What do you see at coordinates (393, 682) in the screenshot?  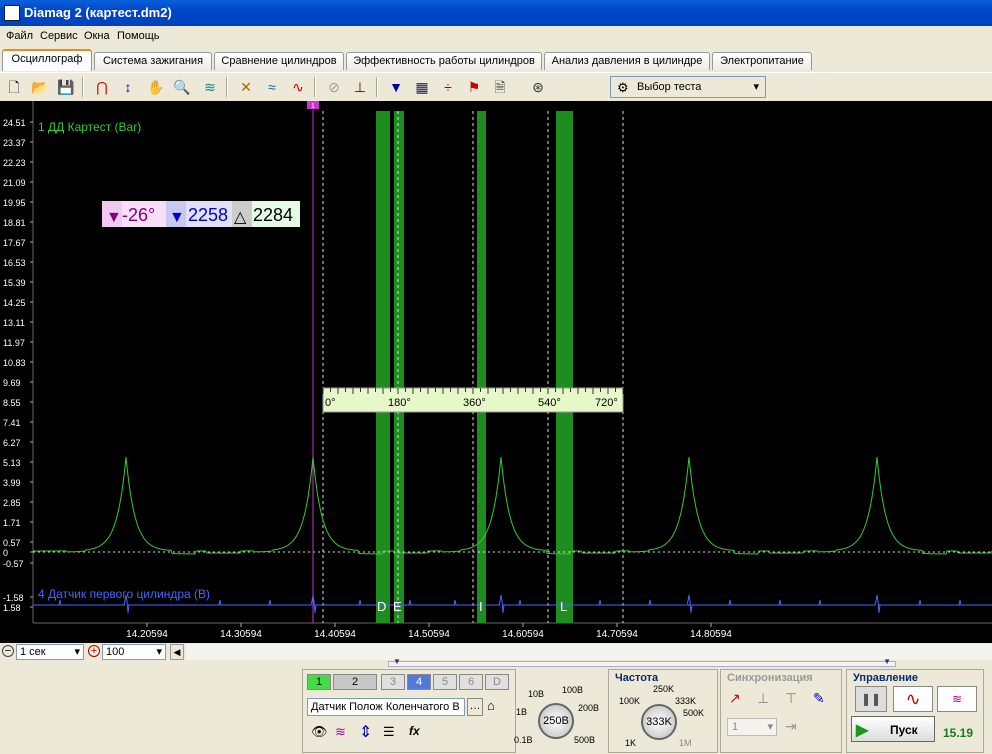 I see `channel-3-button: 3` at bounding box center [393, 682].